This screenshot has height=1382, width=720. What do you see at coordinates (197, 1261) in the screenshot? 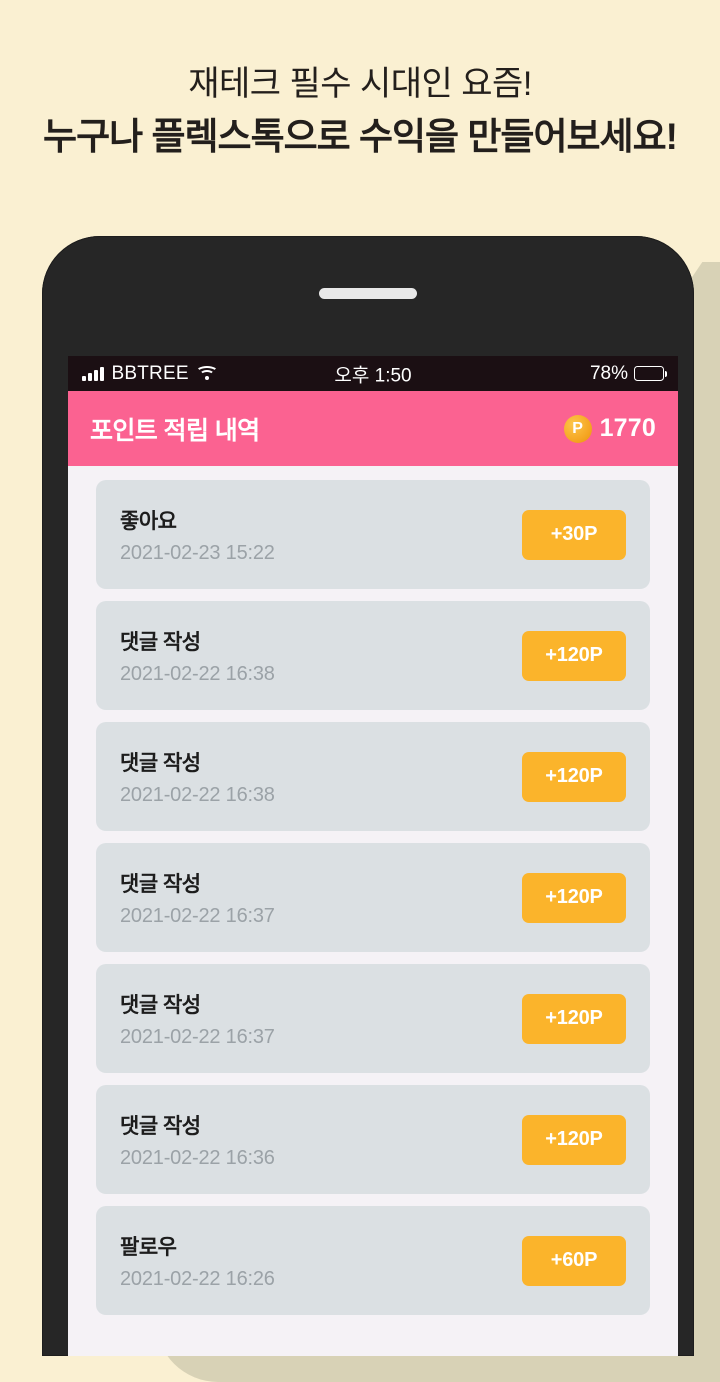
I see `list-item-info: 팔로우 2021-02-22 16:26` at bounding box center [197, 1261].